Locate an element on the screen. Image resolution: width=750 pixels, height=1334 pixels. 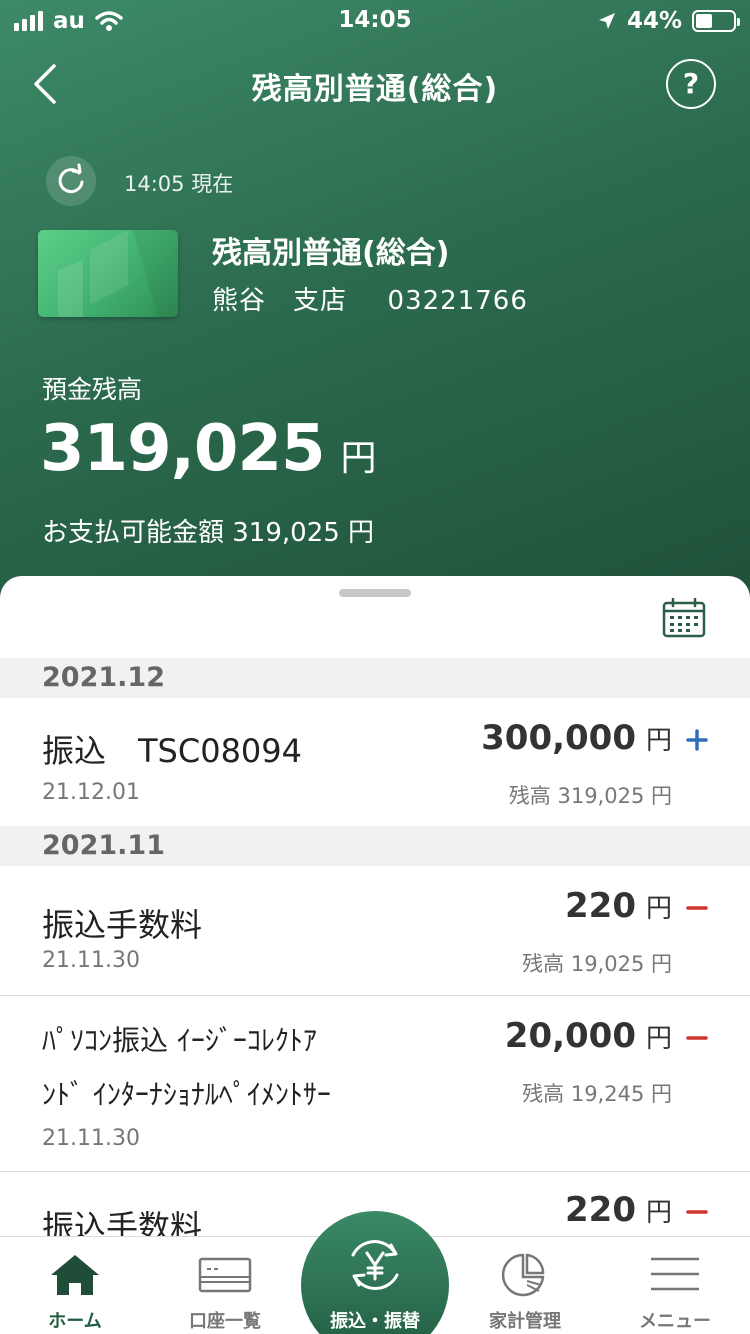
calendar-button is located at coordinates (684, 617).